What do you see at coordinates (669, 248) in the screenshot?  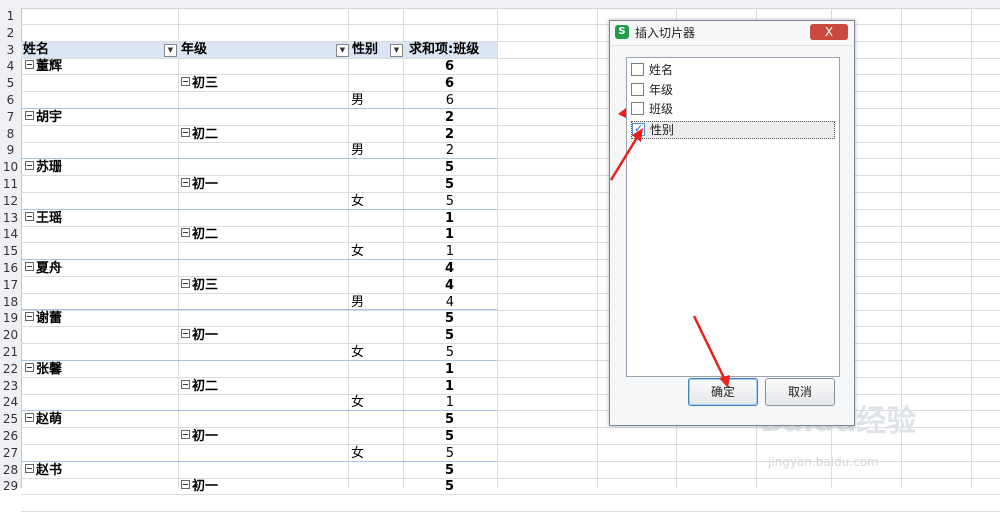 I see `annotation-arrows` at bounding box center [669, 248].